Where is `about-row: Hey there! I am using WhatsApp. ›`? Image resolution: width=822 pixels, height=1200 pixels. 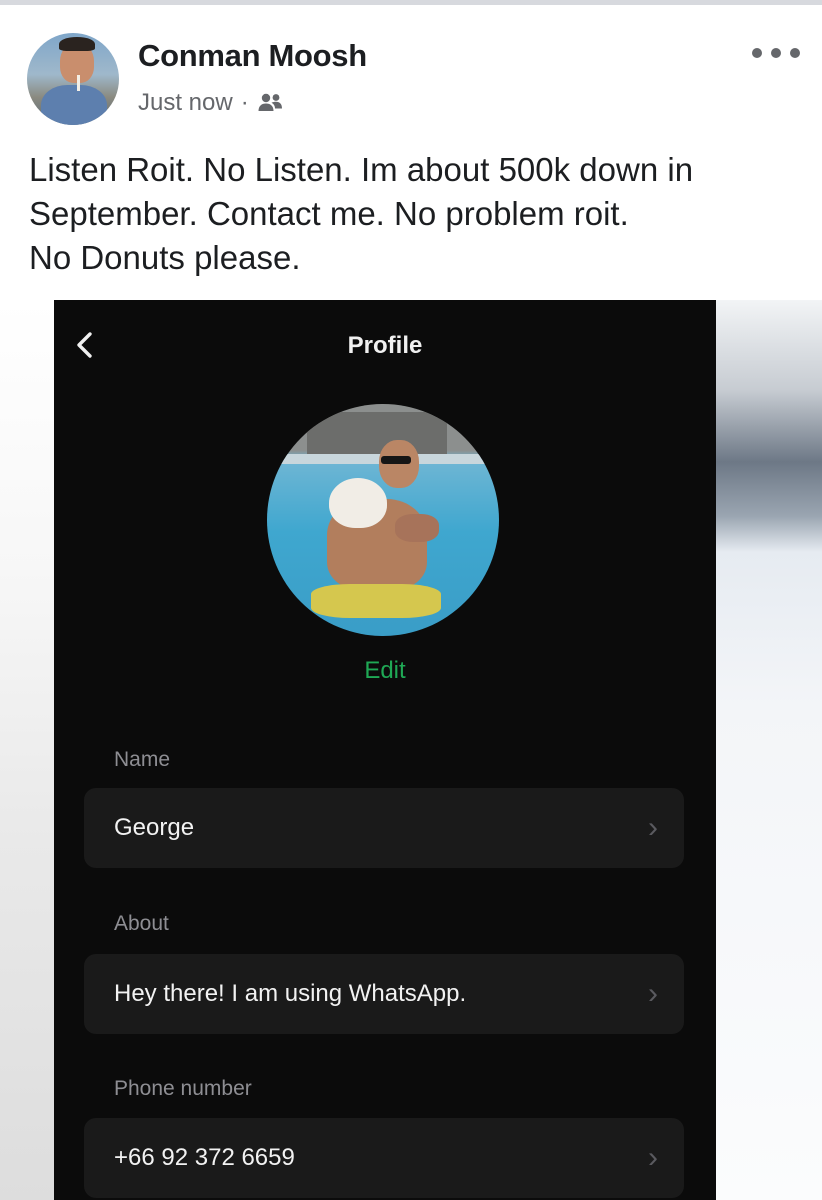
about-row: Hey there! I am using WhatsApp. › is located at coordinates (384, 994).